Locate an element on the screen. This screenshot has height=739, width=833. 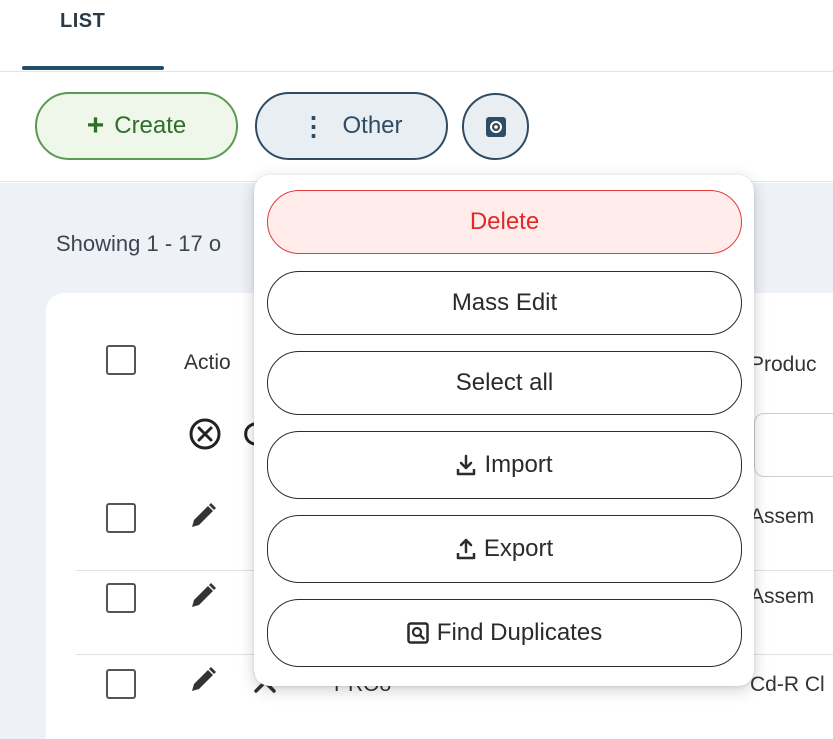
other-button: ⋮ Other is located at coordinates (351, 126).